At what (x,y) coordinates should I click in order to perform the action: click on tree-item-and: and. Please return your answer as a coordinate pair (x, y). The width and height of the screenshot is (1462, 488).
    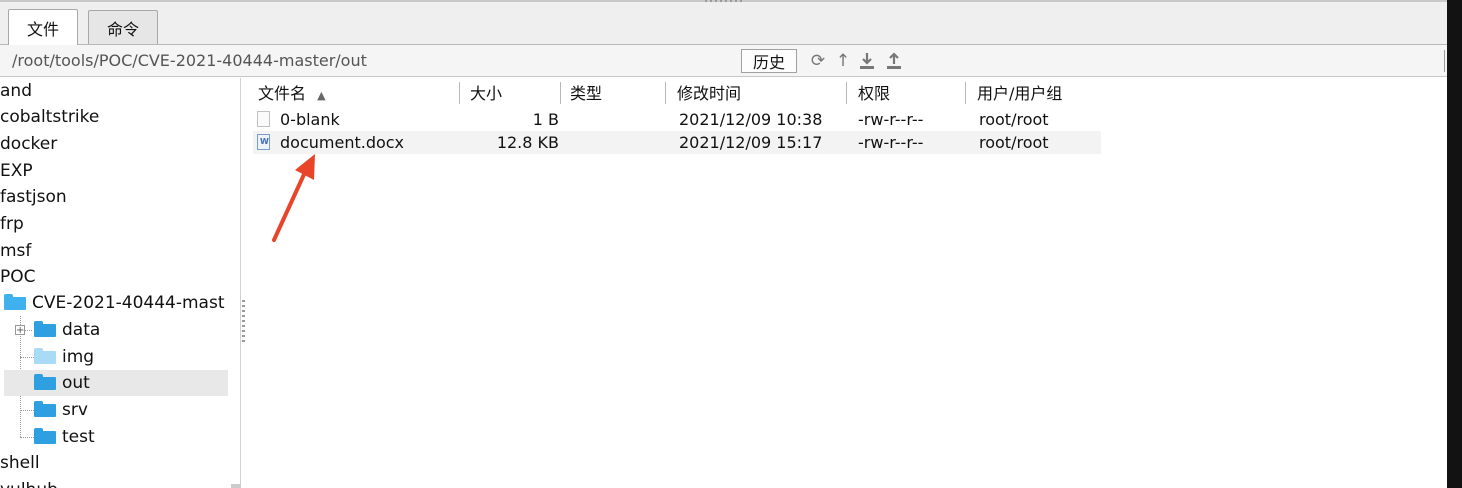
    Looking at the image, I should click on (16, 91).